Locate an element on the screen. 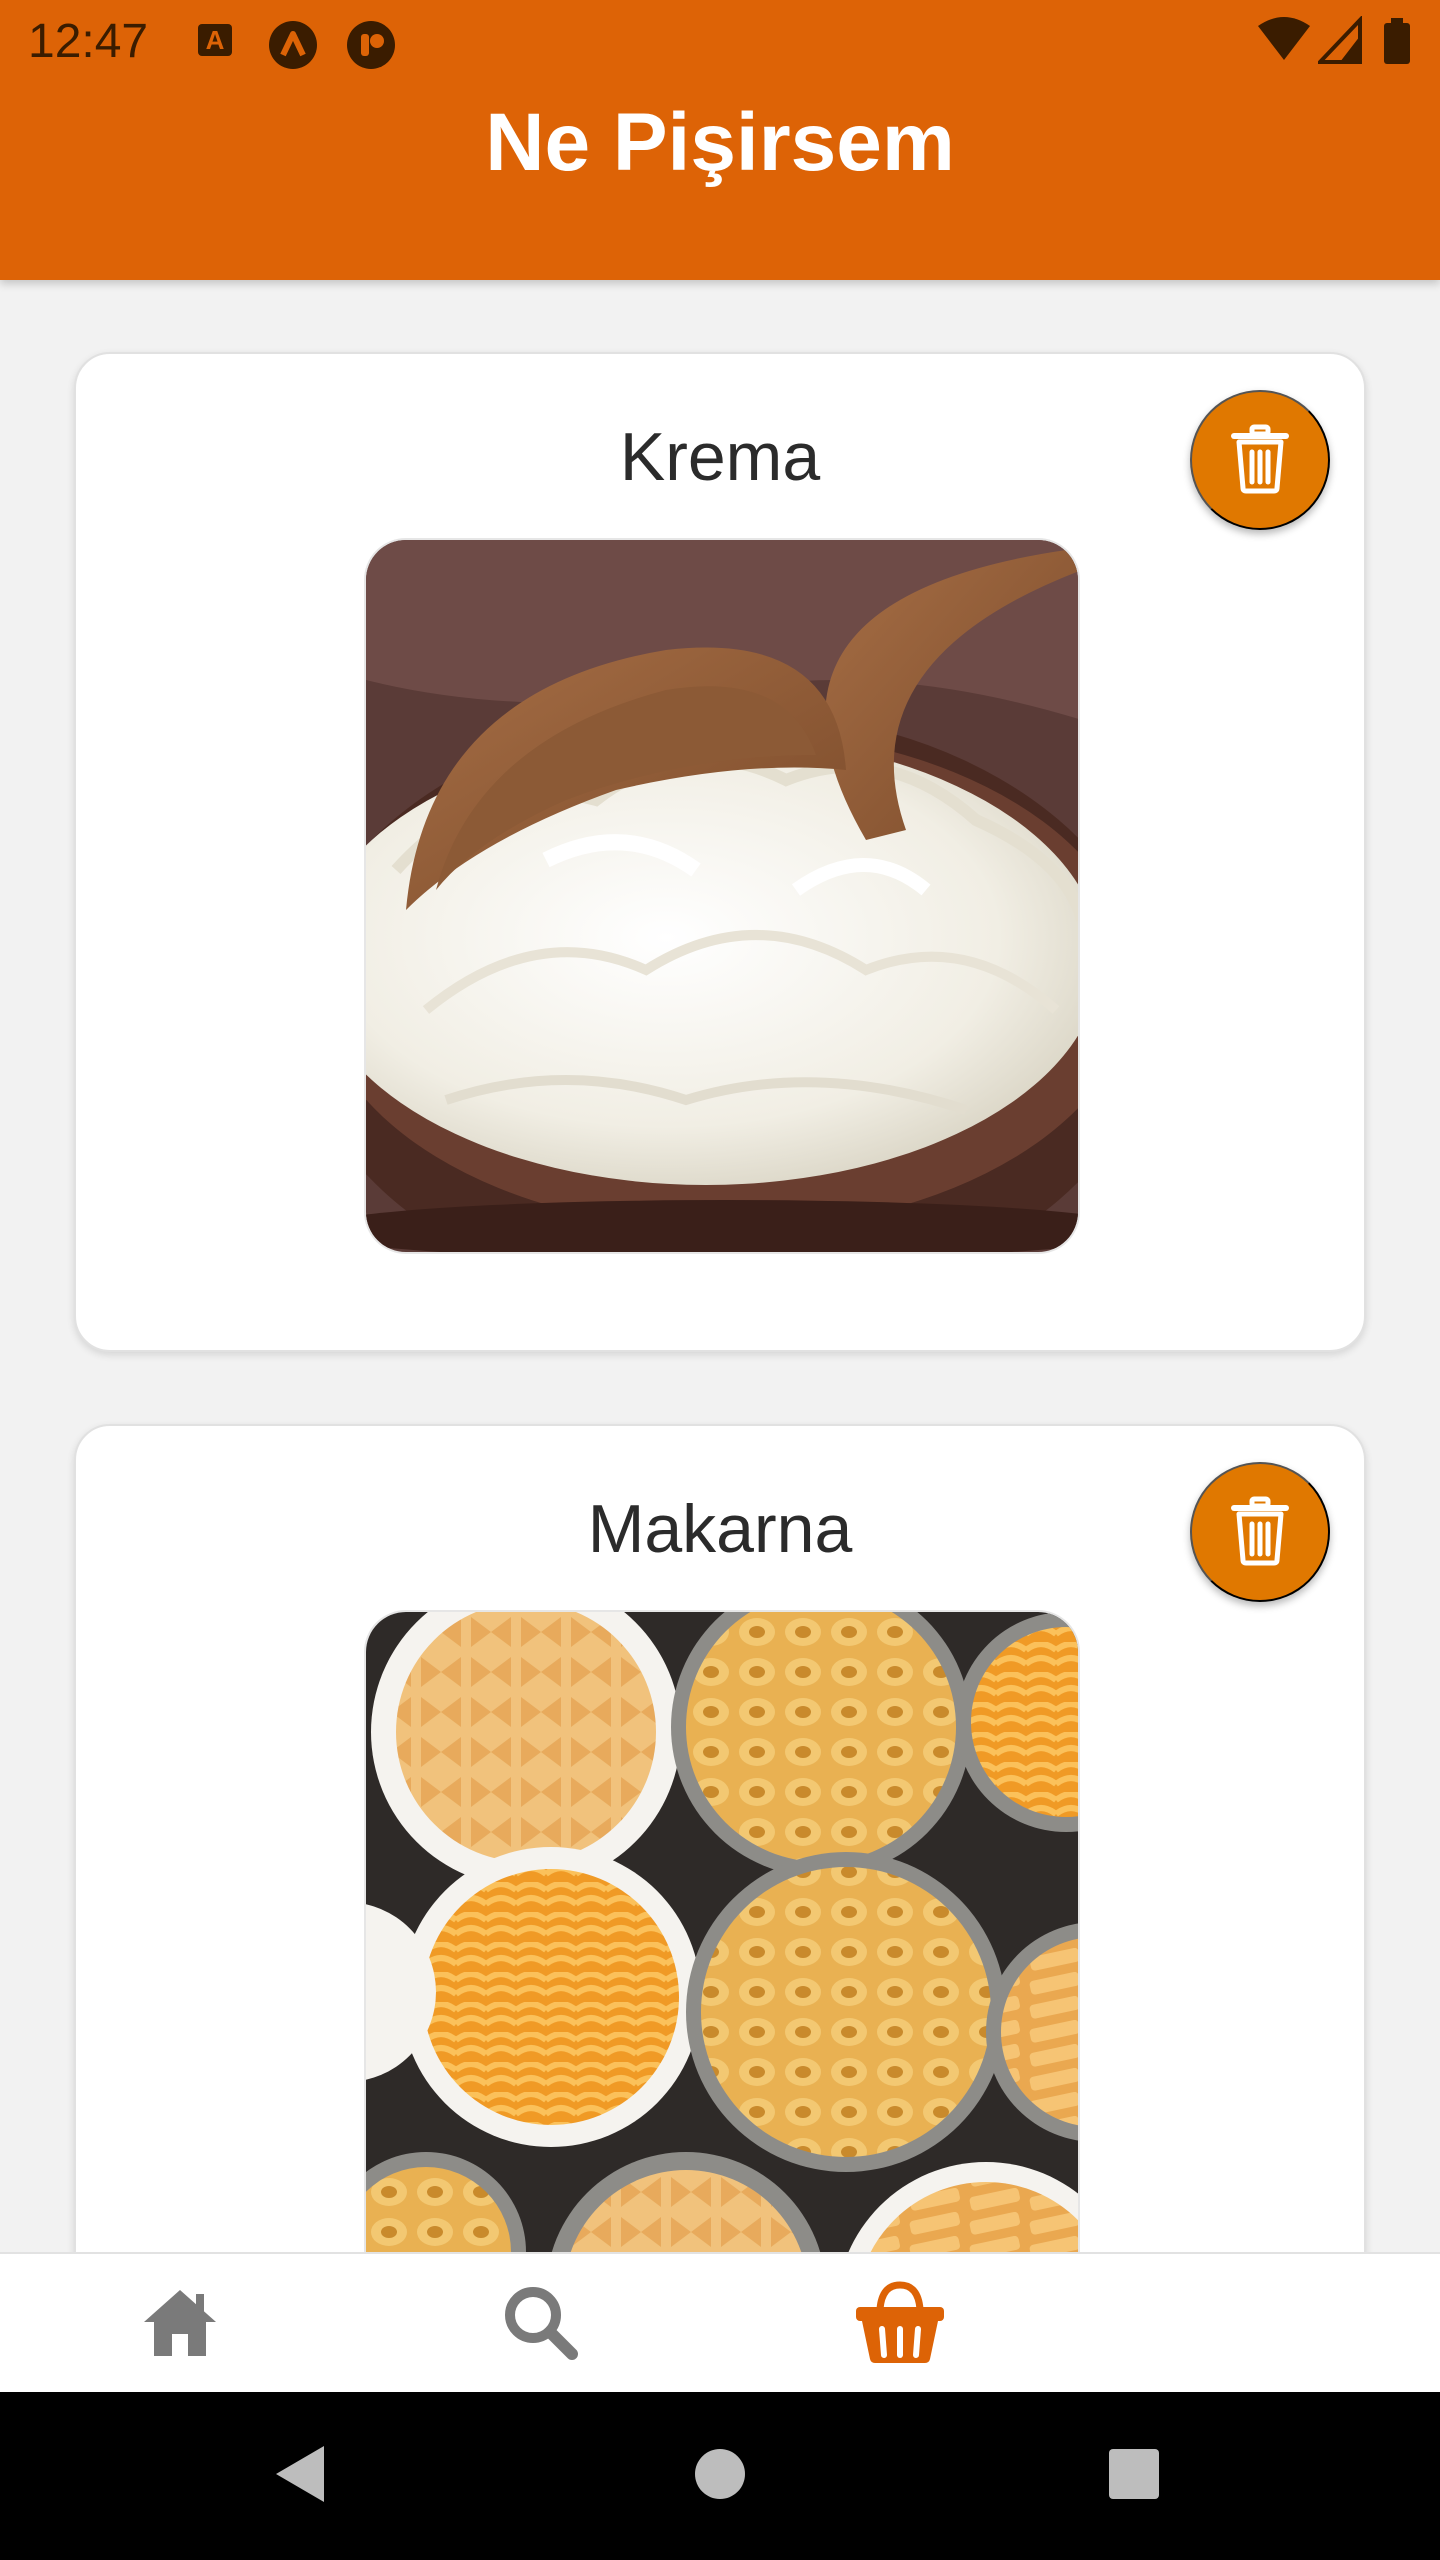 Image resolution: width=1440 pixels, height=2560 pixels. basket-icon is located at coordinates (900, 2324).